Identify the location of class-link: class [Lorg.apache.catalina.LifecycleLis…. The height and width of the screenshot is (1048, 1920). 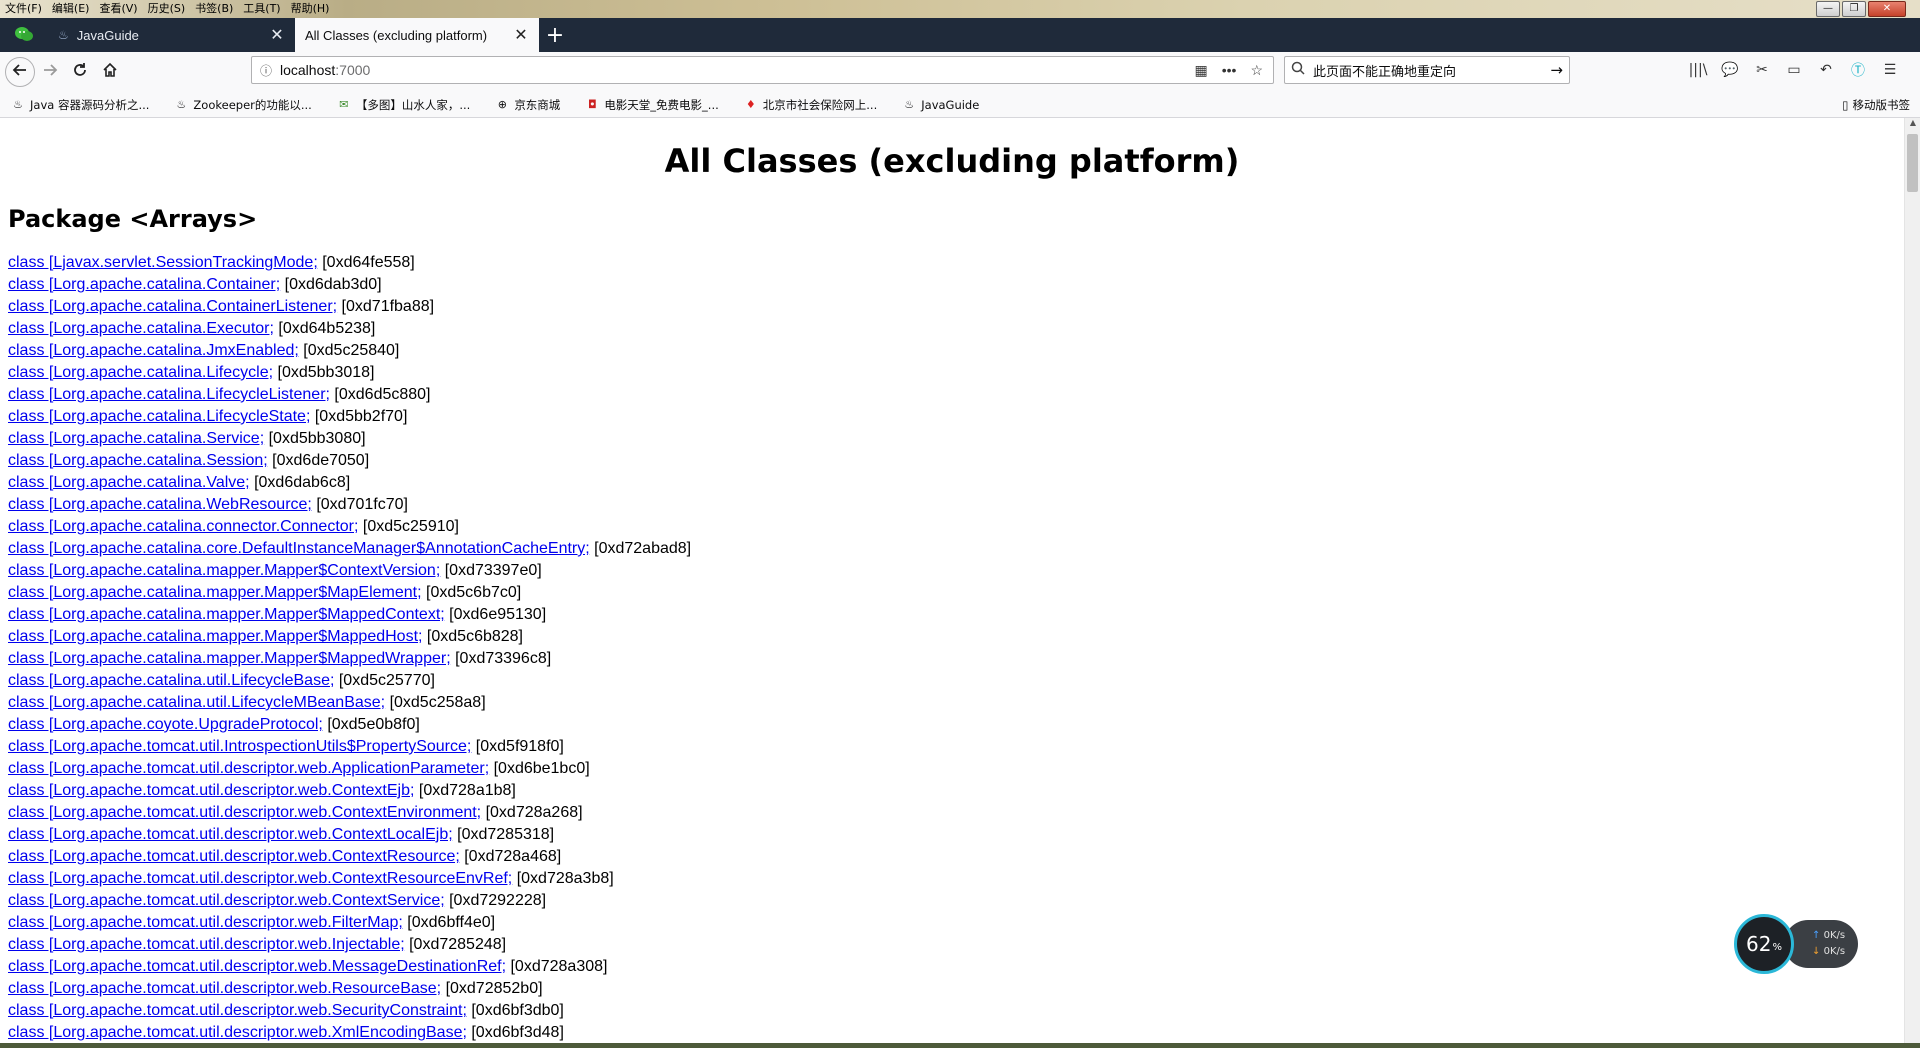
(169, 394).